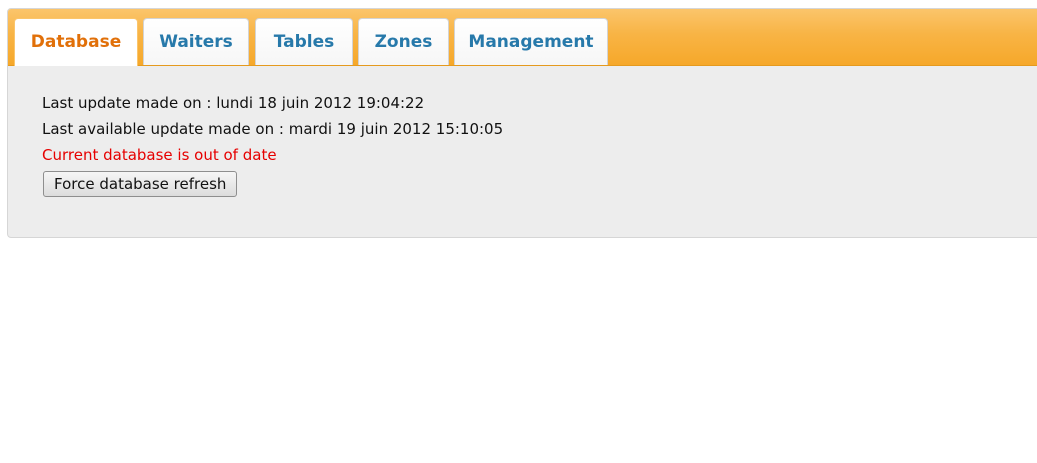 This screenshot has height=463, width=1037. Describe the element at coordinates (304, 41) in the screenshot. I see `tab-tables: Tables` at that location.